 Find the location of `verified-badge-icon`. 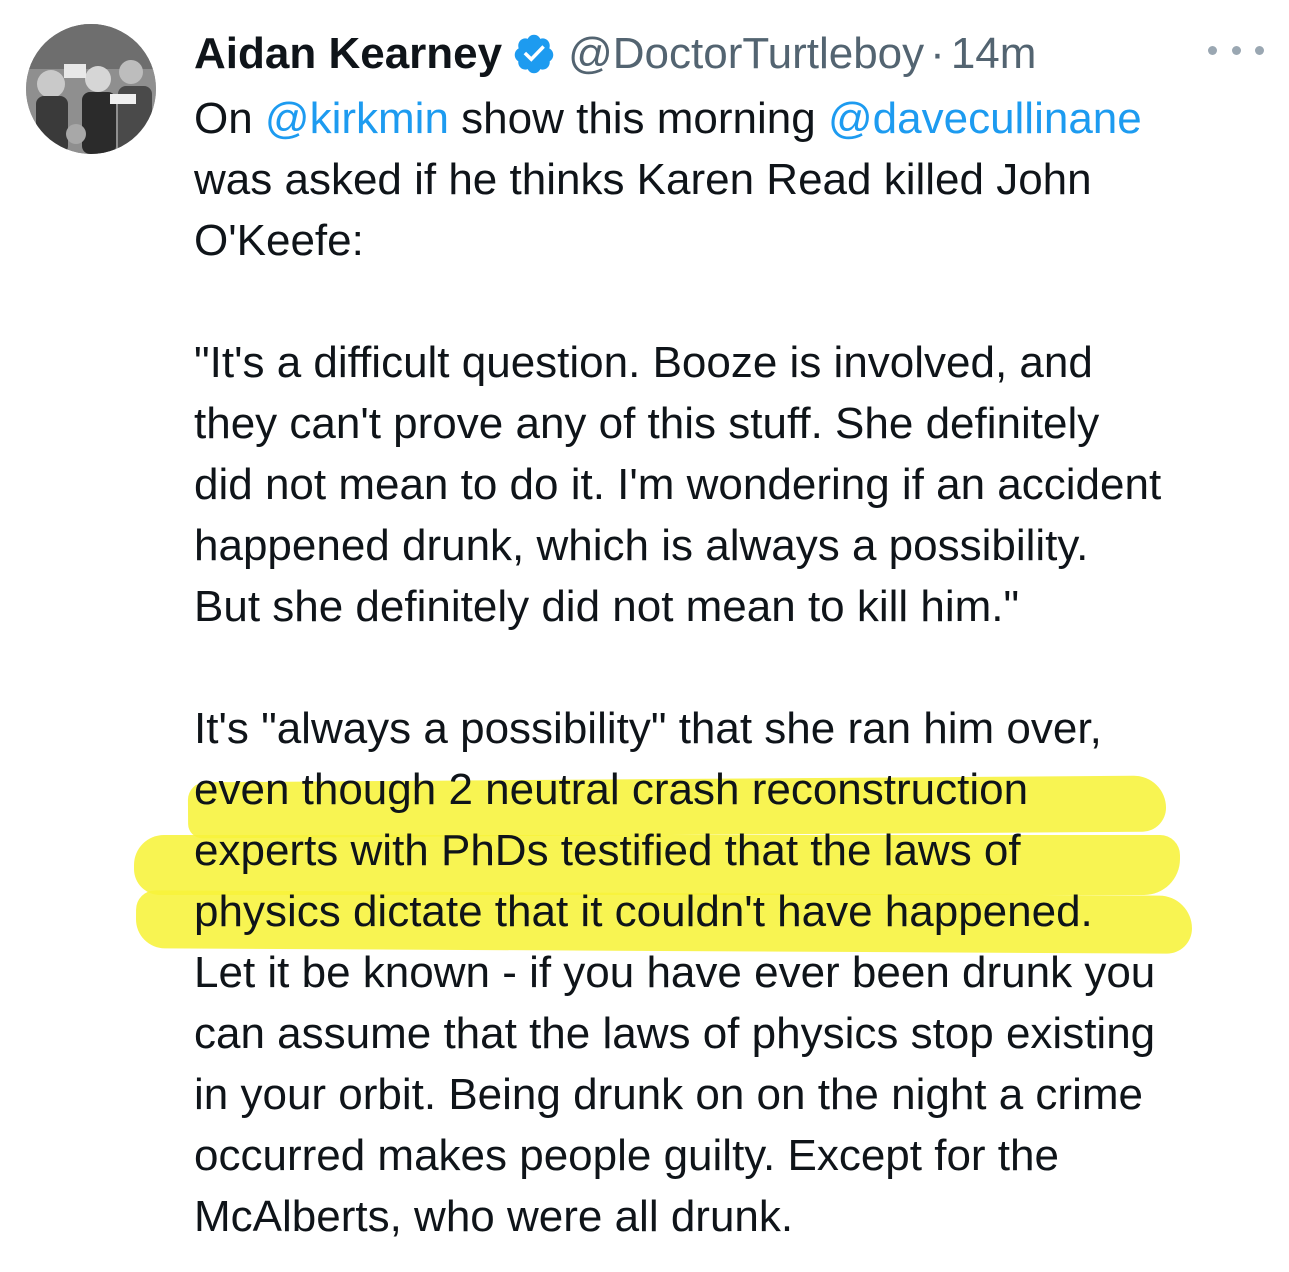

verified-badge-icon is located at coordinates (534, 54).